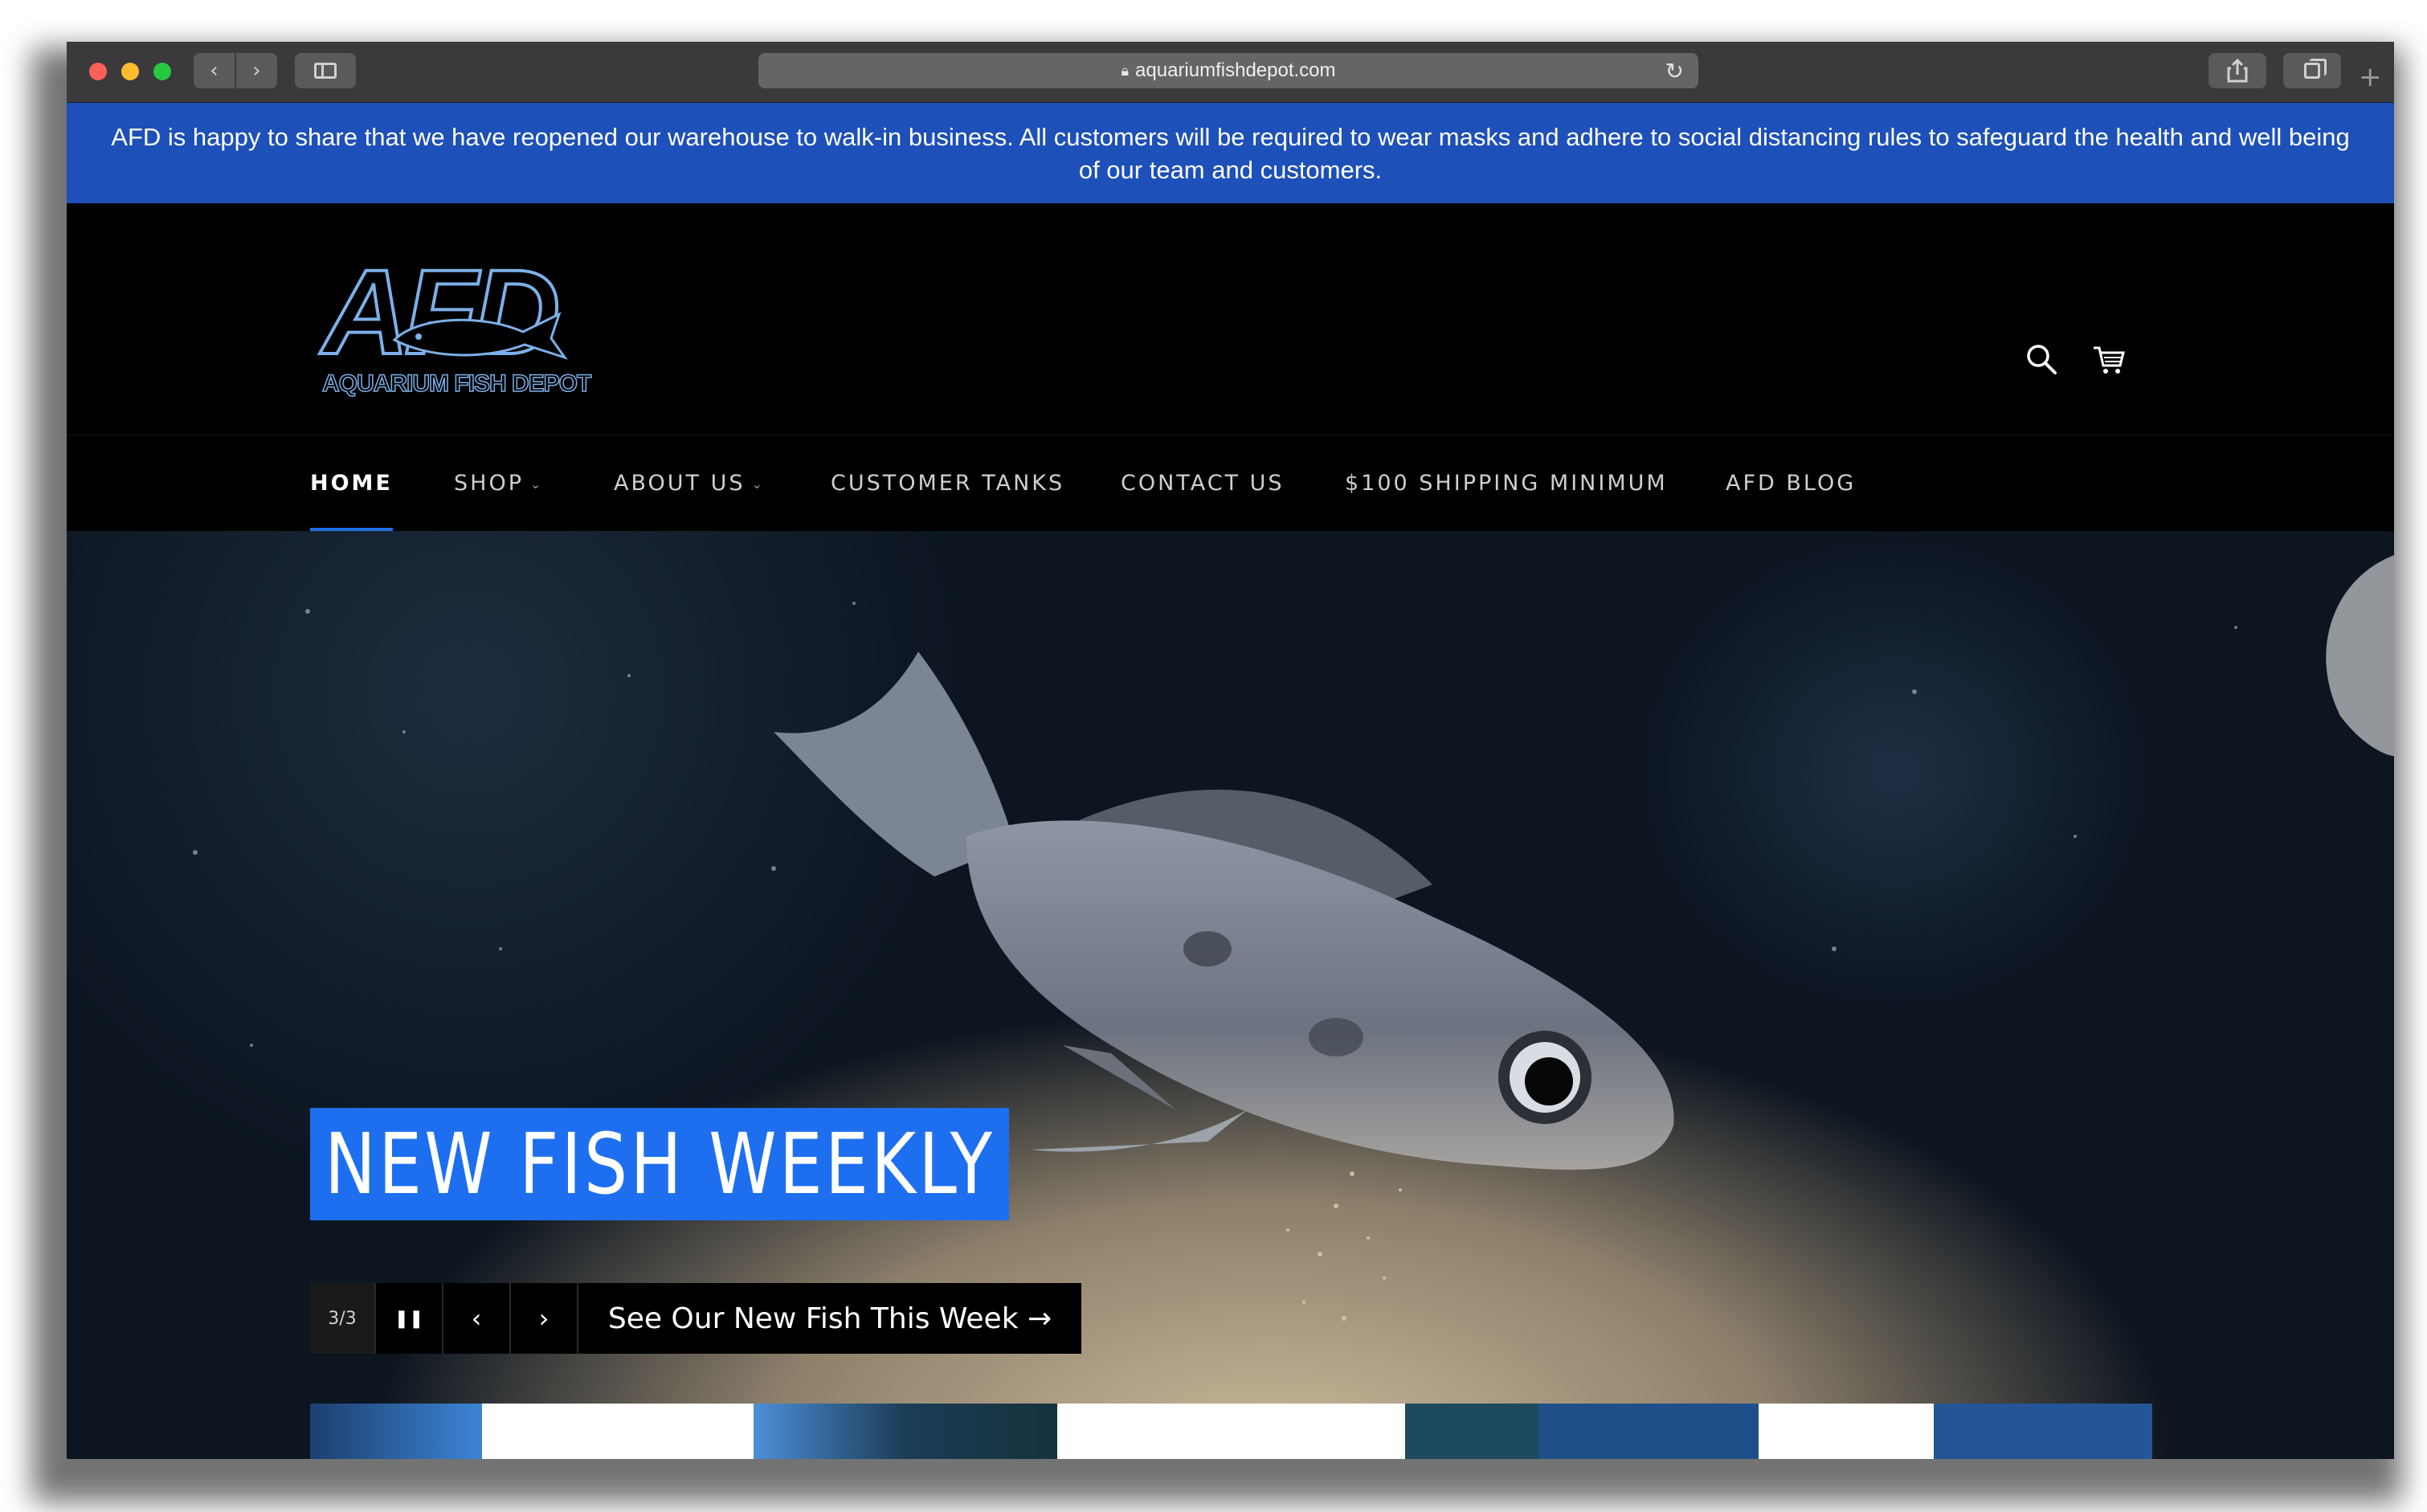 Image resolution: width=2427 pixels, height=1512 pixels. I want to click on nav-about-us-label: ABOUT US, so click(680, 483).